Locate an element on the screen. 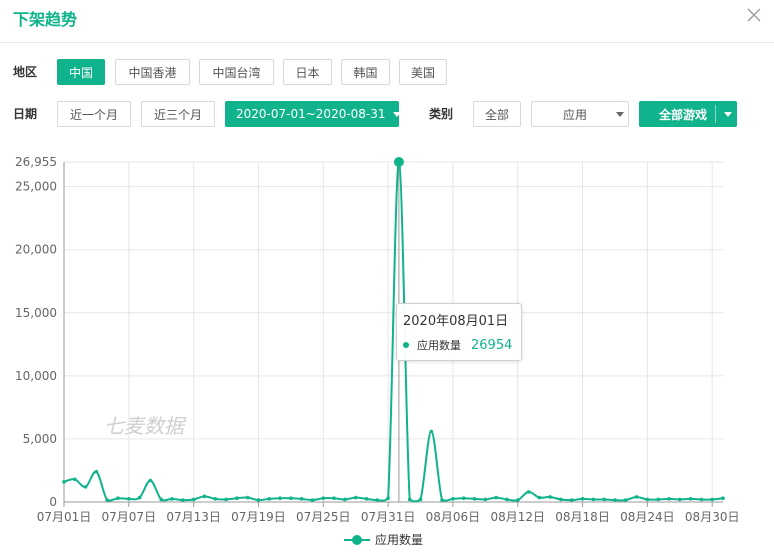 Image resolution: width=774 pixels, height=558 pixels. last-three-months-button: 近三个月 is located at coordinates (178, 114).